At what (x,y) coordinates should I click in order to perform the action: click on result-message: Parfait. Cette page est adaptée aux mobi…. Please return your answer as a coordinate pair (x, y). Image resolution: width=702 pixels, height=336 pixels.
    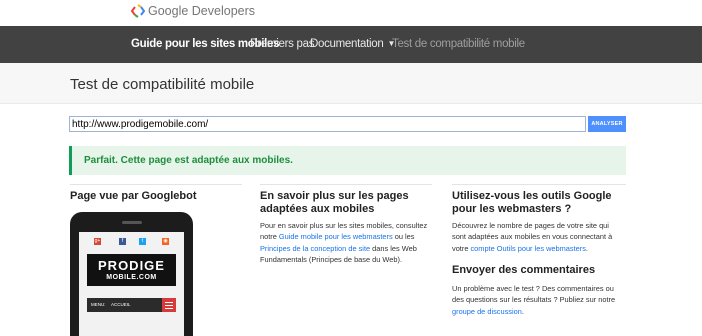
    Looking at the image, I should click on (188, 160).